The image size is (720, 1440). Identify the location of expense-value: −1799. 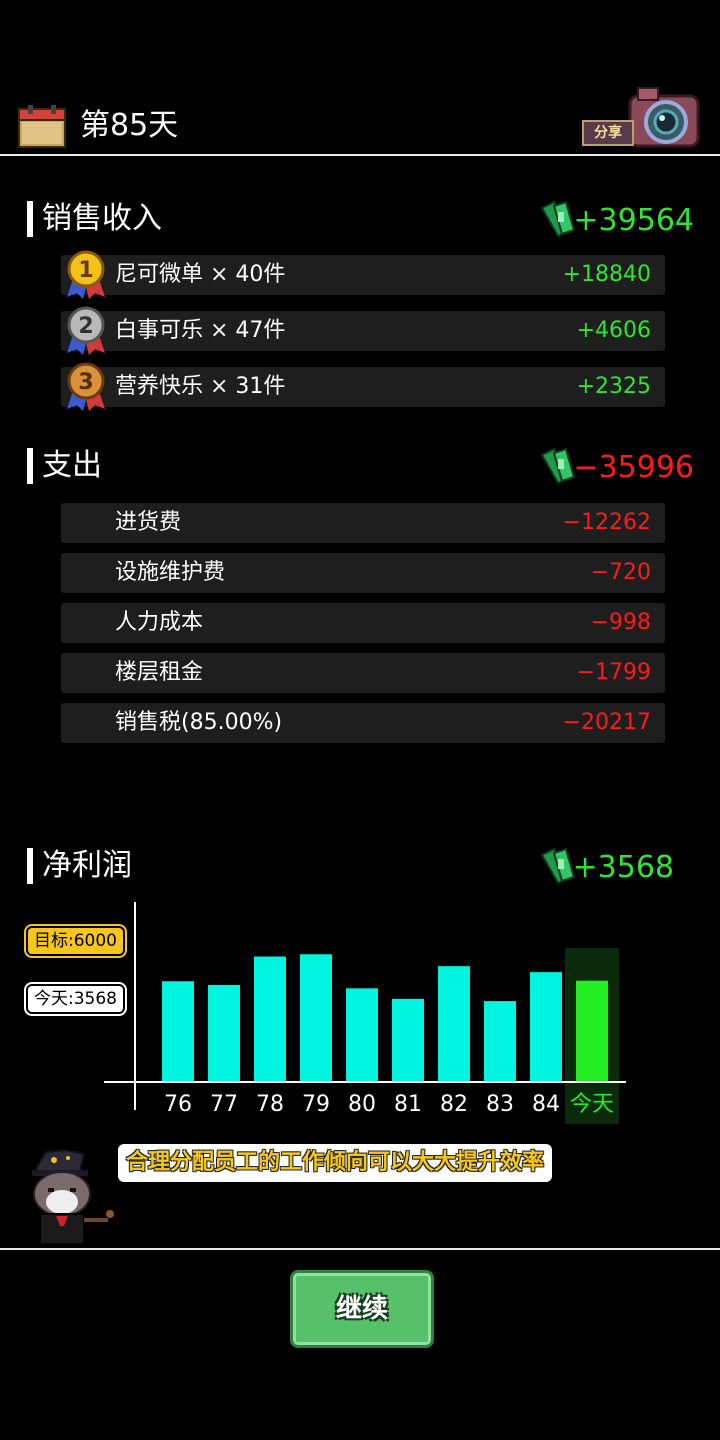
(613, 672).